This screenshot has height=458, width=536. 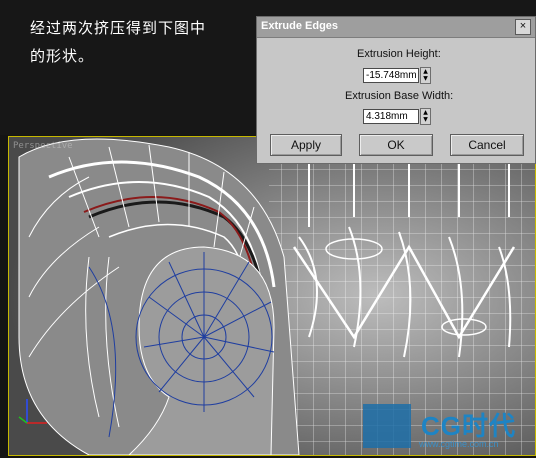 What do you see at coordinates (391, 116) in the screenshot?
I see `extrusion-base-width-field: 4.318mm` at bounding box center [391, 116].